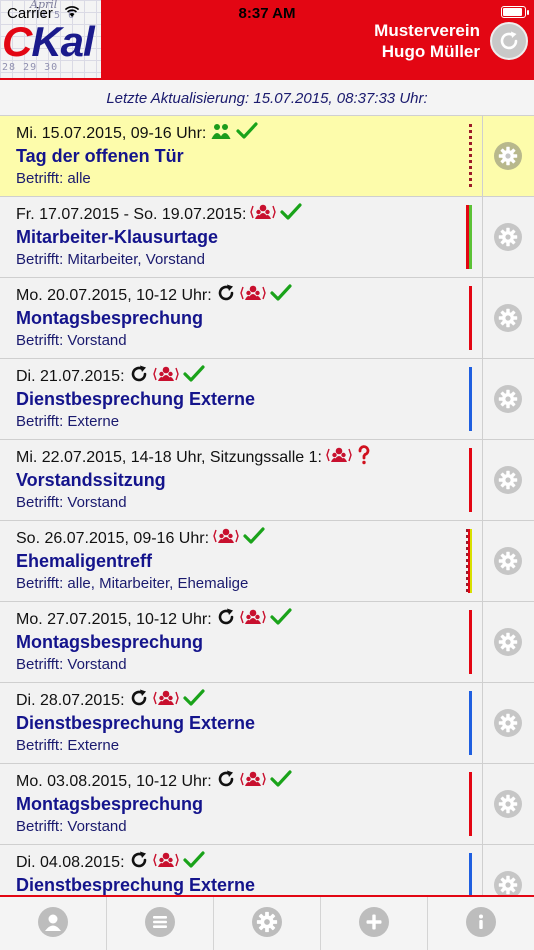 Image resolution: width=534 pixels, height=950 pixels. What do you see at coordinates (240, 782) in the screenshot?
I see `event-date-line: Mo. 03.08.2015, 10-12 Uhr:` at bounding box center [240, 782].